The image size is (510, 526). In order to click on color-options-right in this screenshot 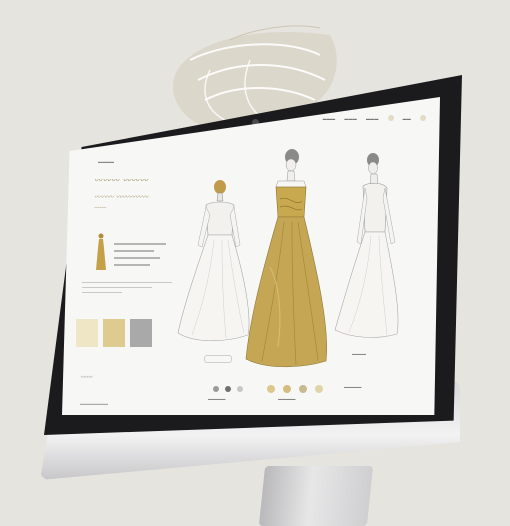, I will do `click(295, 389)`.